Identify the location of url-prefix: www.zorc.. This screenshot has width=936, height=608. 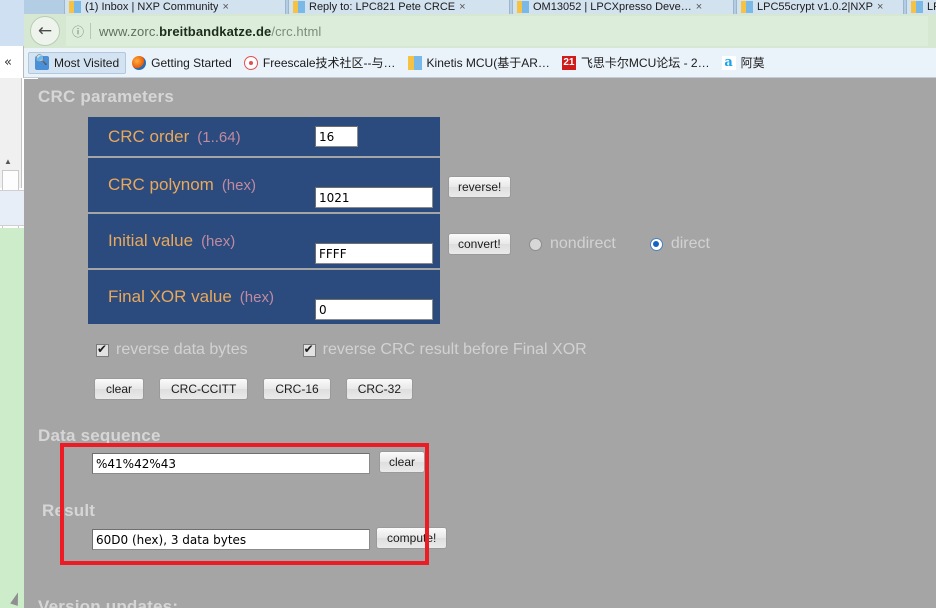
(129, 31).